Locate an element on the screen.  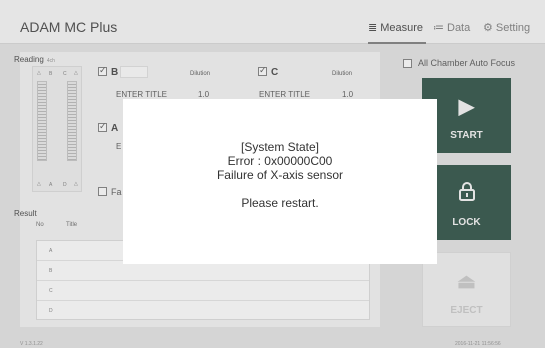
dialog-title: [System State] is located at coordinates (280, 147).